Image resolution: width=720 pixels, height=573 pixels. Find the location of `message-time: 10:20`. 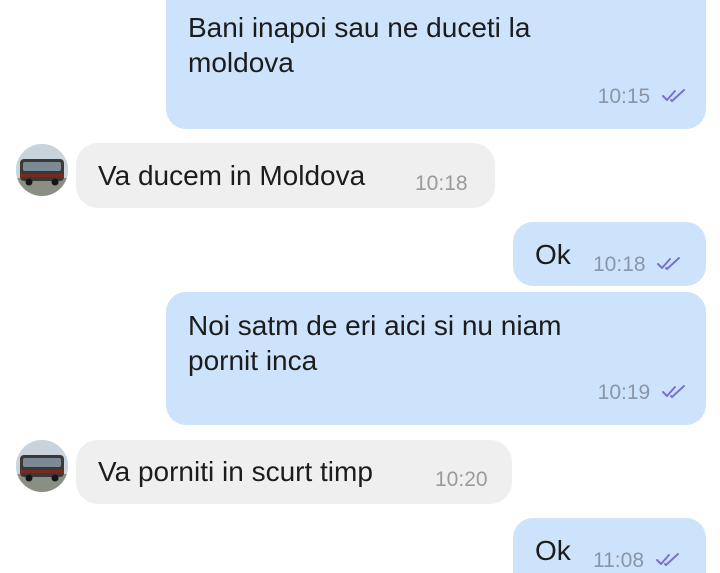

message-time: 10:20 is located at coordinates (461, 479).